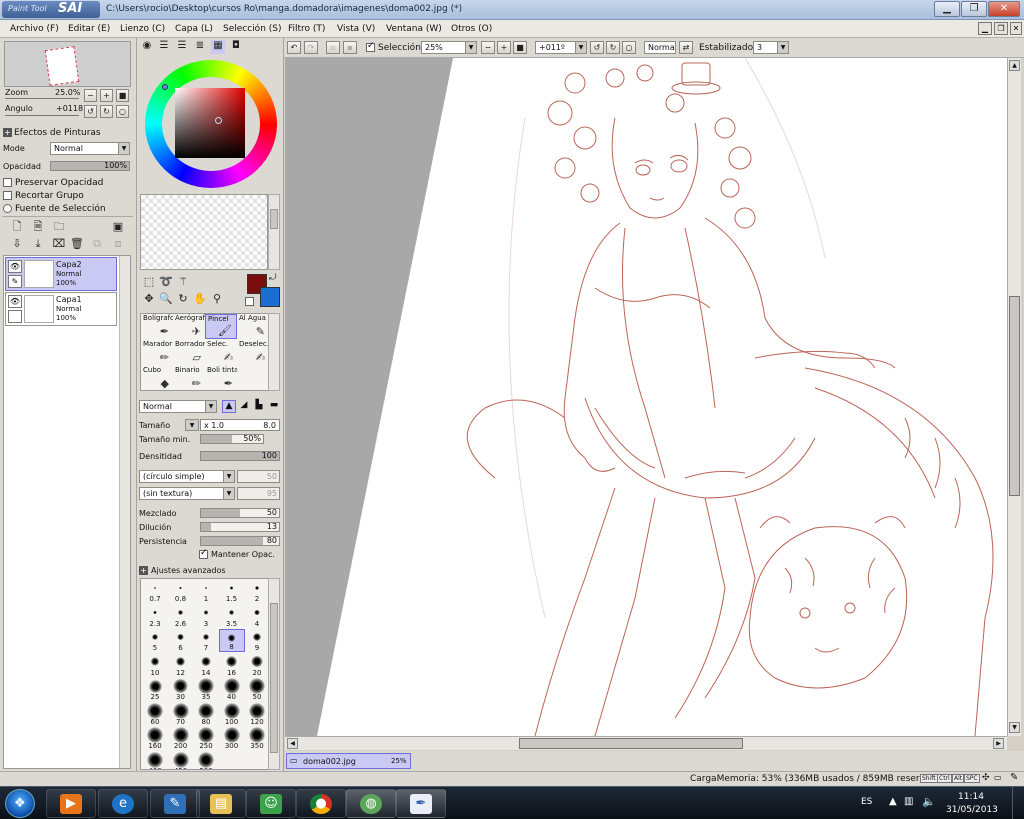 This screenshot has height=819, width=1024. What do you see at coordinates (155, 591) in the screenshot?
I see `brush-size-cell: 0.7` at bounding box center [155, 591].